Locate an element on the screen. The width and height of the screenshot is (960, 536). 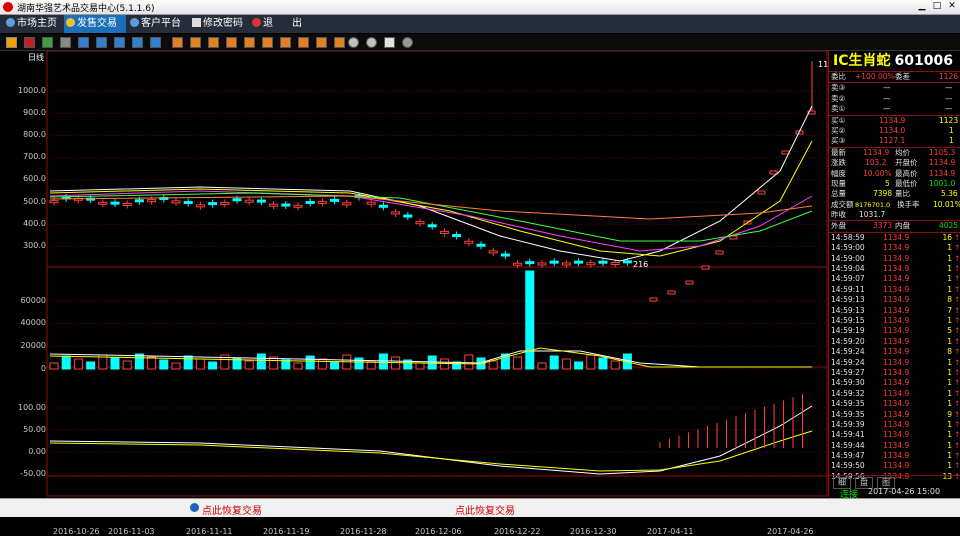
volume-tick: 20000 is located at coordinates (24, 345).